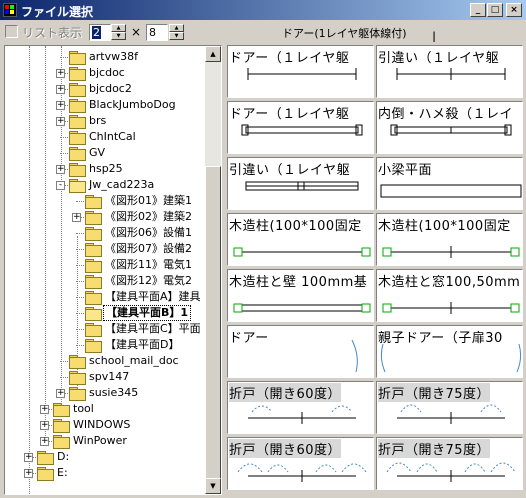 The height and width of the screenshot is (498, 526). Describe the element at coordinates (105, 73) in the screenshot. I see `tree-node: + bjcdoc` at that location.